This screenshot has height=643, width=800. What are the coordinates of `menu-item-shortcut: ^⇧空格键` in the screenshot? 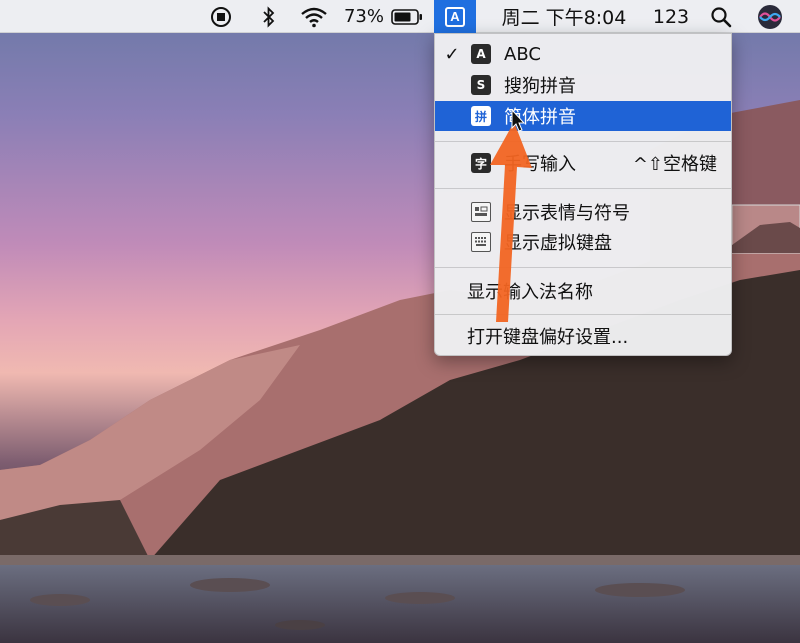 It's located at (674, 164).